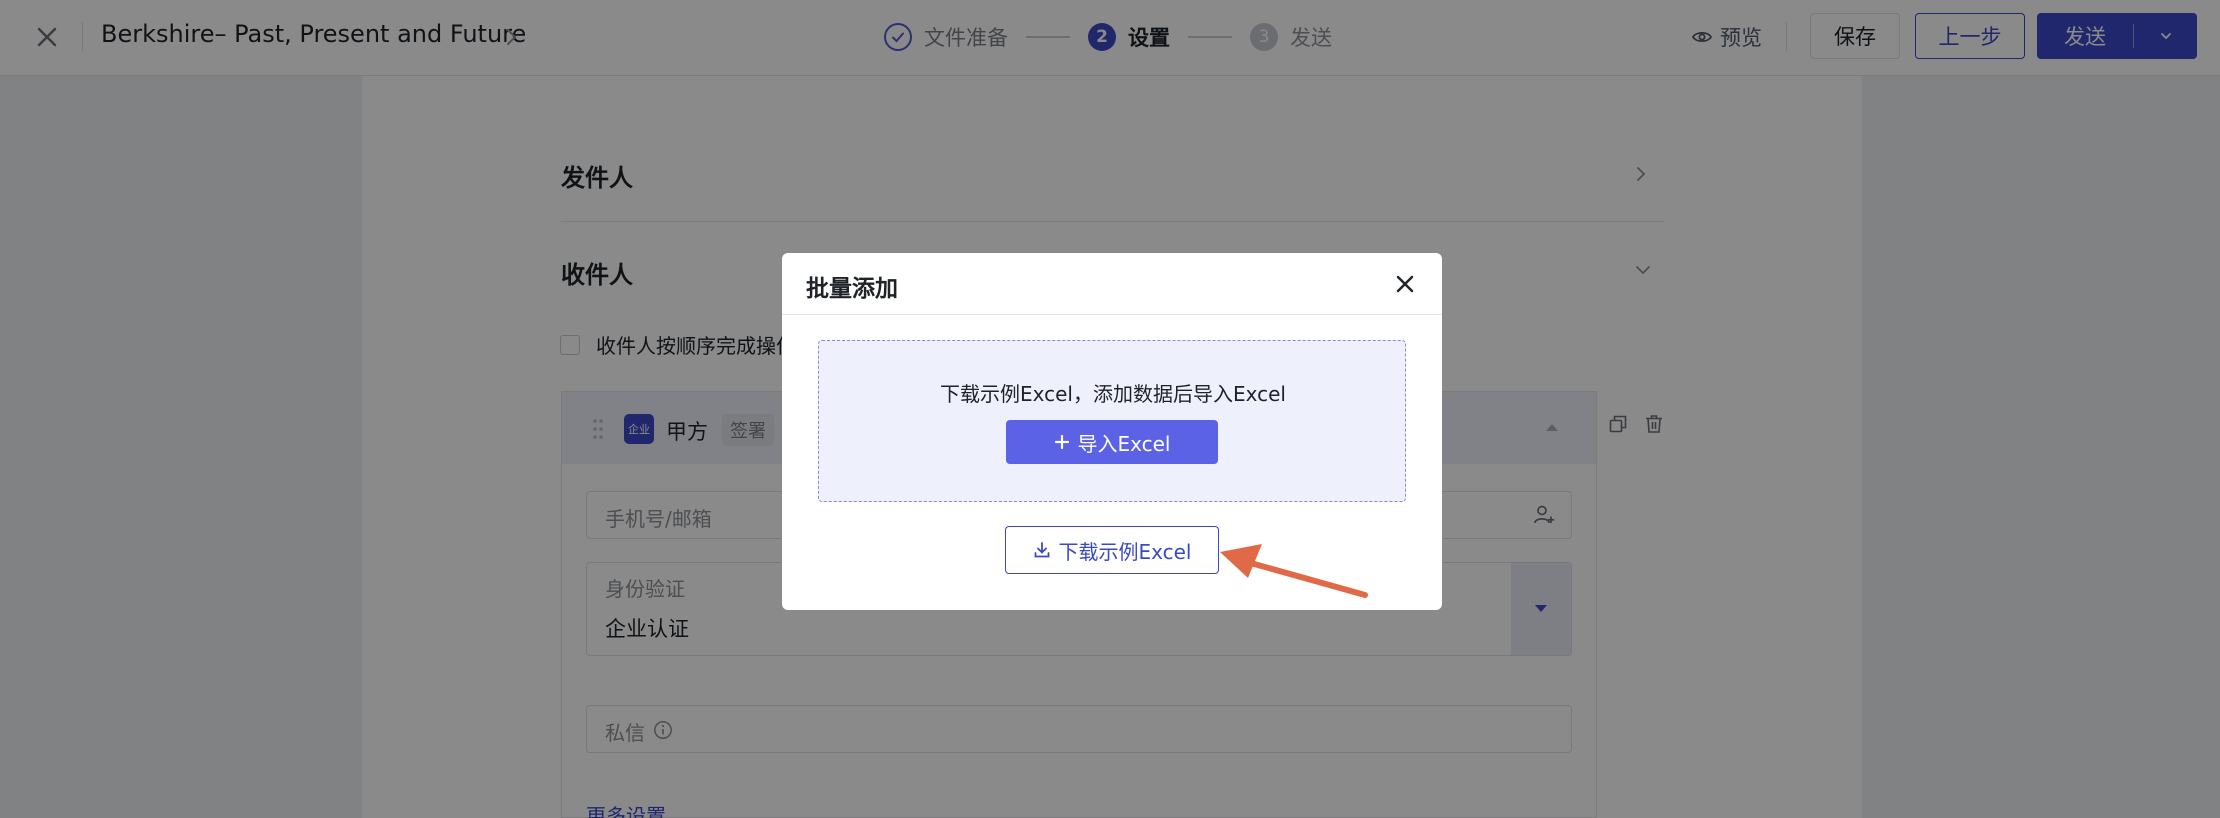  I want to click on import-excel-button: 导入Excel, so click(1112, 442).